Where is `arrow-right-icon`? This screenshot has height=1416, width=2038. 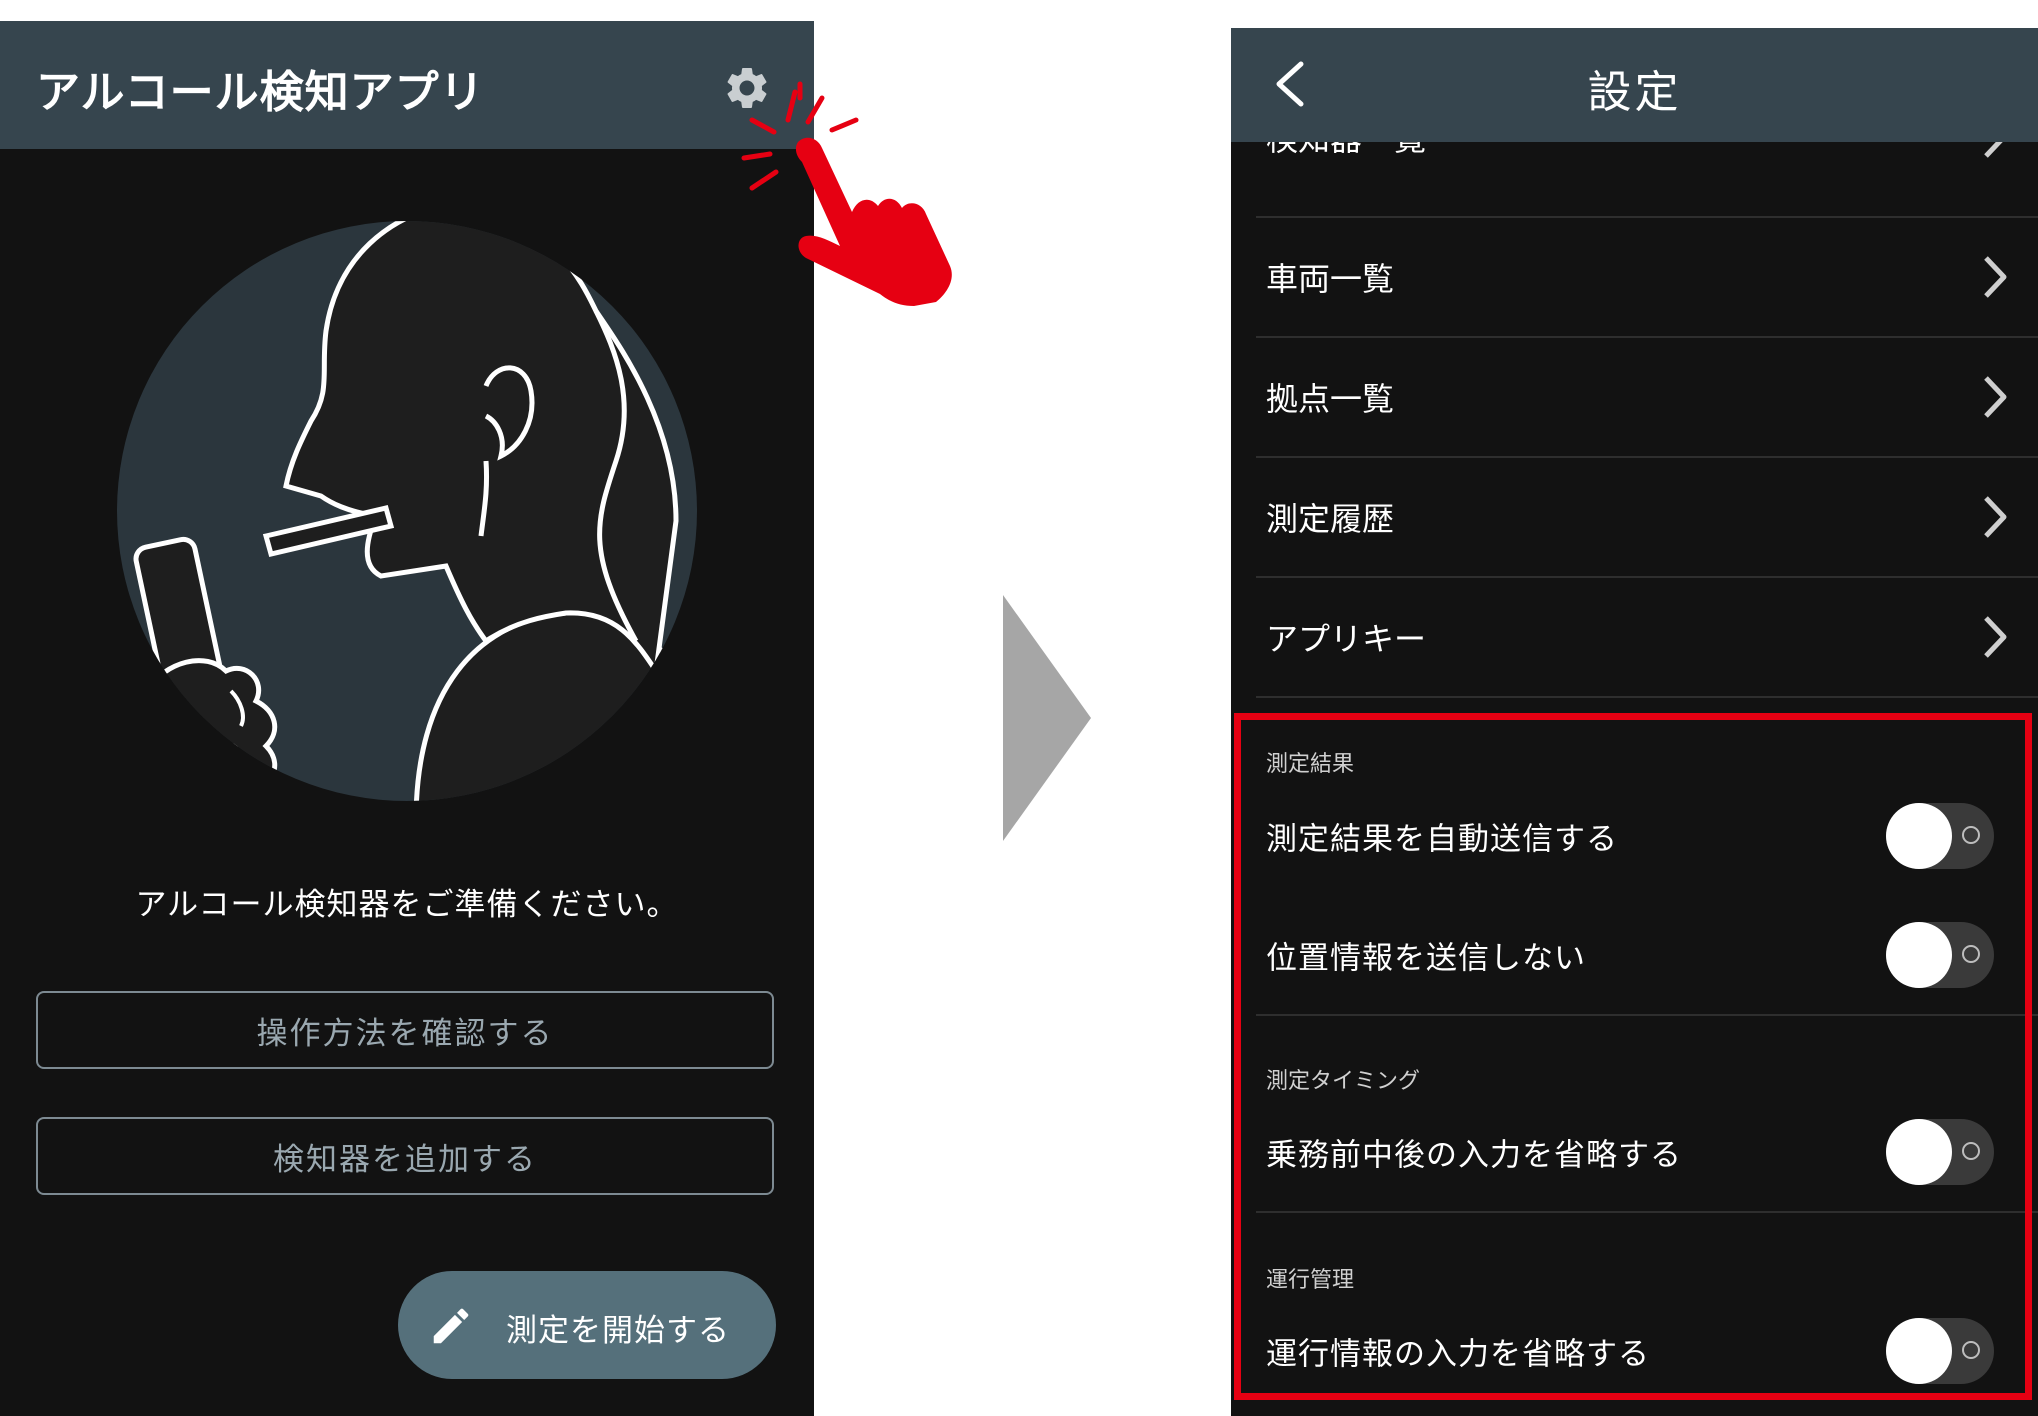 arrow-right-icon is located at coordinates (1047, 718).